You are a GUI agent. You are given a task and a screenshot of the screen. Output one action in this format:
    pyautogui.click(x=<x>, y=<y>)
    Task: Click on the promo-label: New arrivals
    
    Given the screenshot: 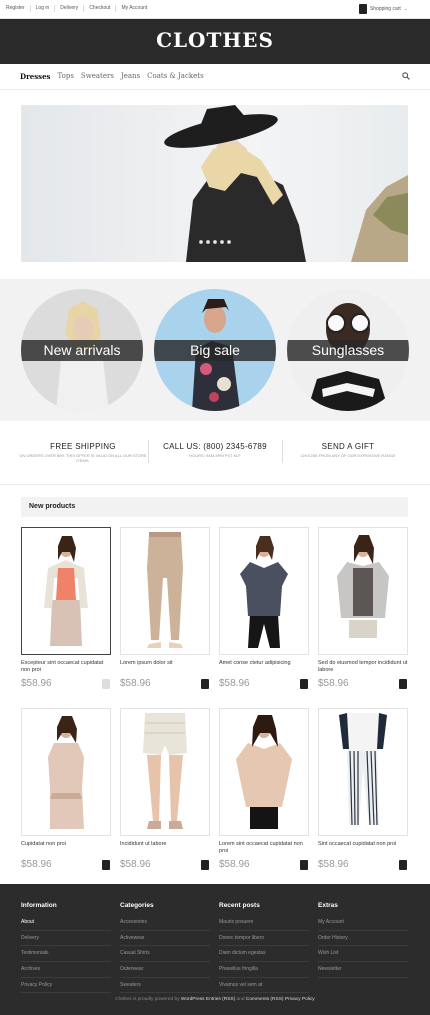 What is the action you would take?
    pyautogui.click(x=82, y=350)
    